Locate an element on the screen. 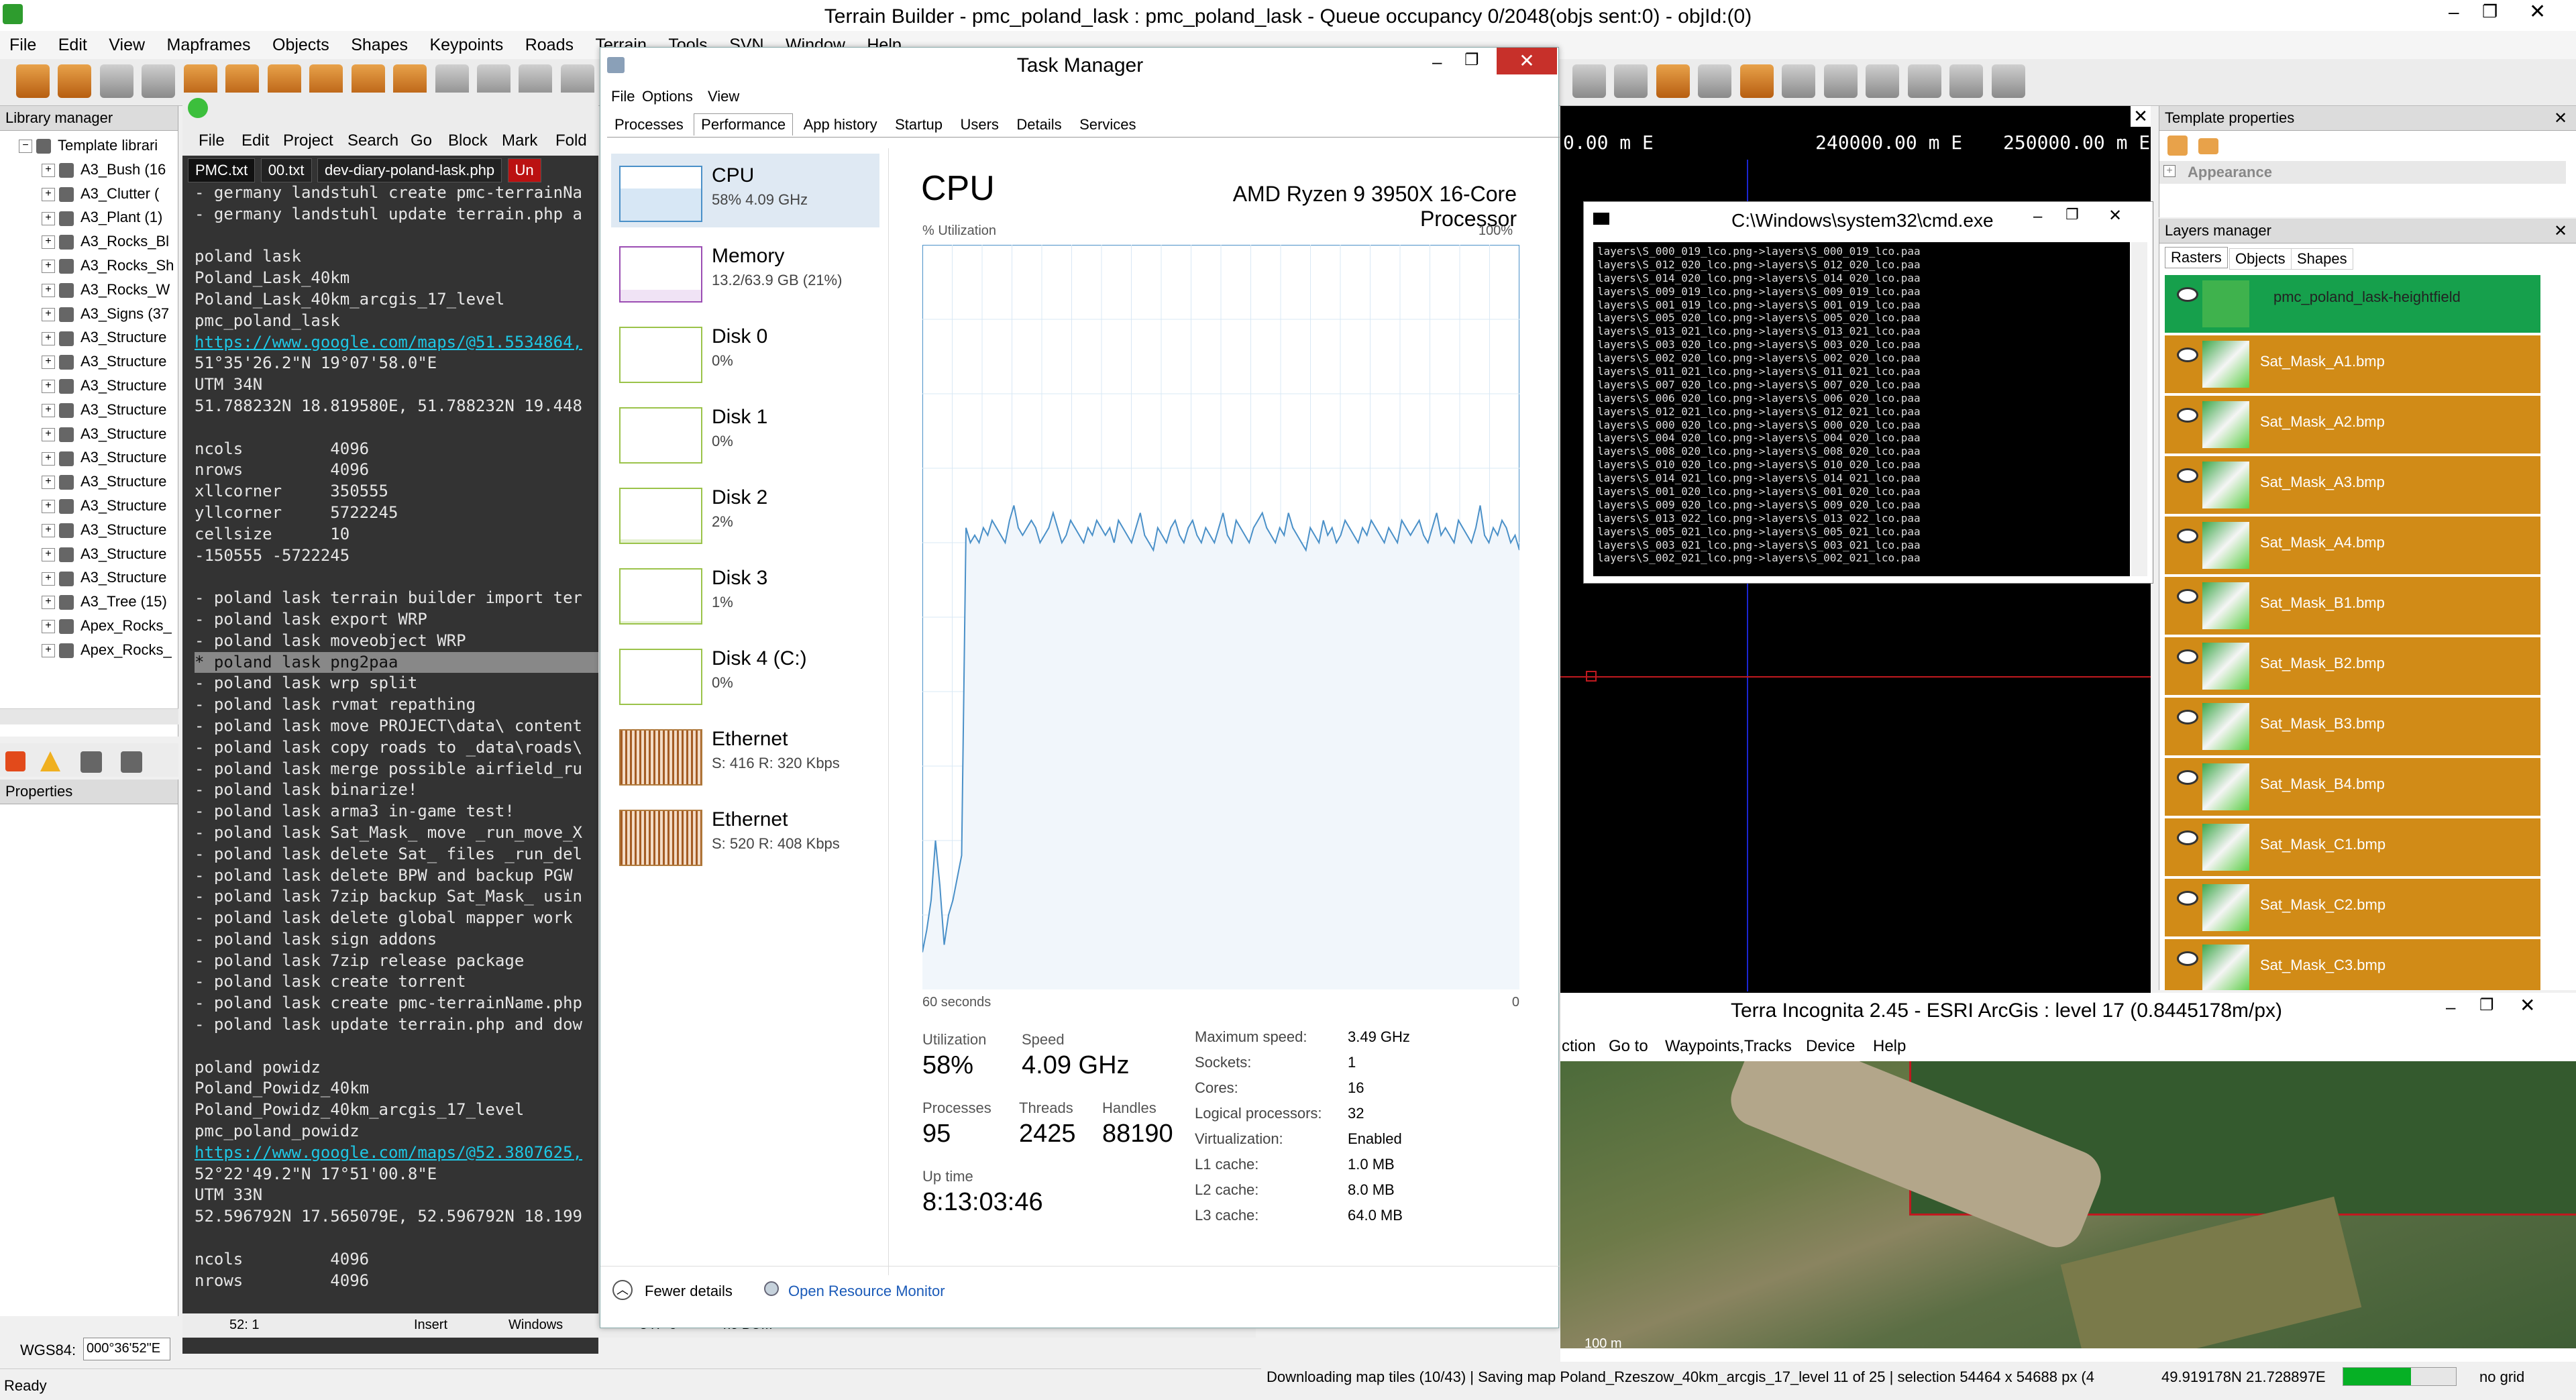  open-resource-monitor-link: Open Resource Monitor is located at coordinates (866, 1291).